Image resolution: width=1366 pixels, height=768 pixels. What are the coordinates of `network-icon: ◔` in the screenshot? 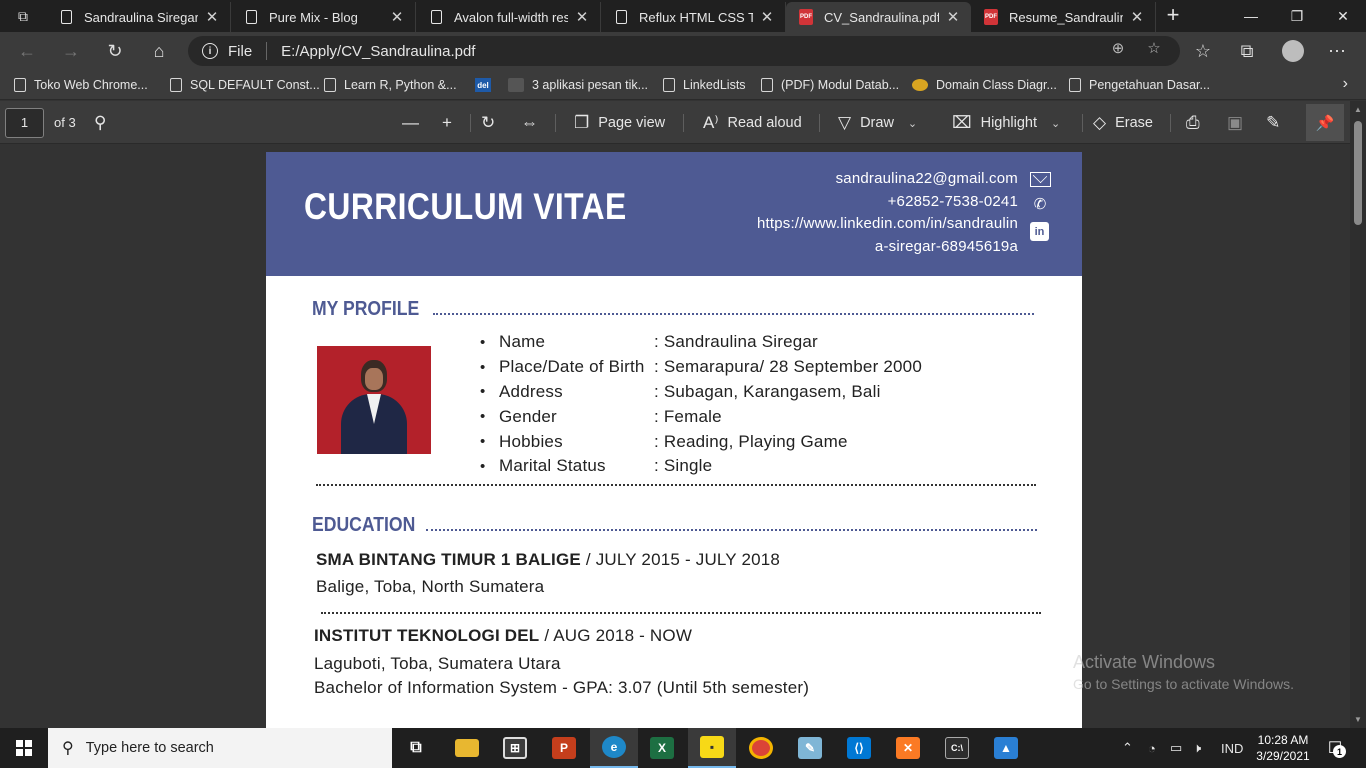 It's located at (1152, 748).